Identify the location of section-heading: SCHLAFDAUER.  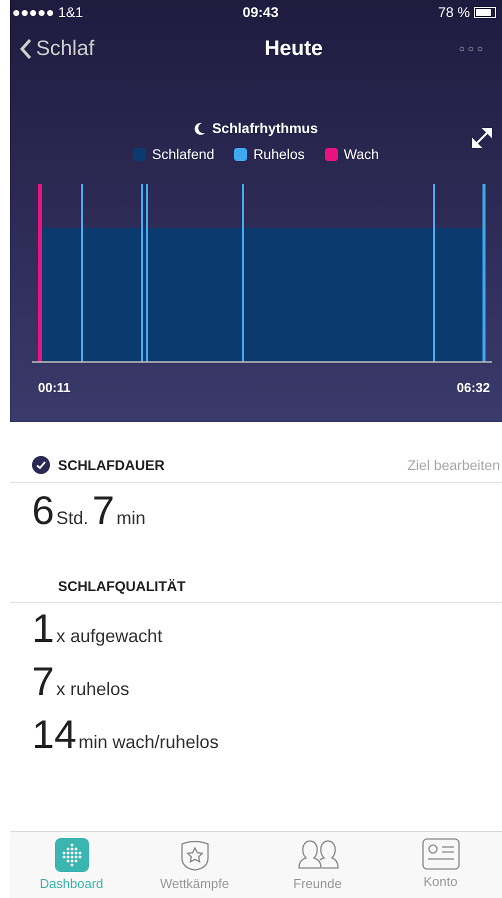
(111, 465).